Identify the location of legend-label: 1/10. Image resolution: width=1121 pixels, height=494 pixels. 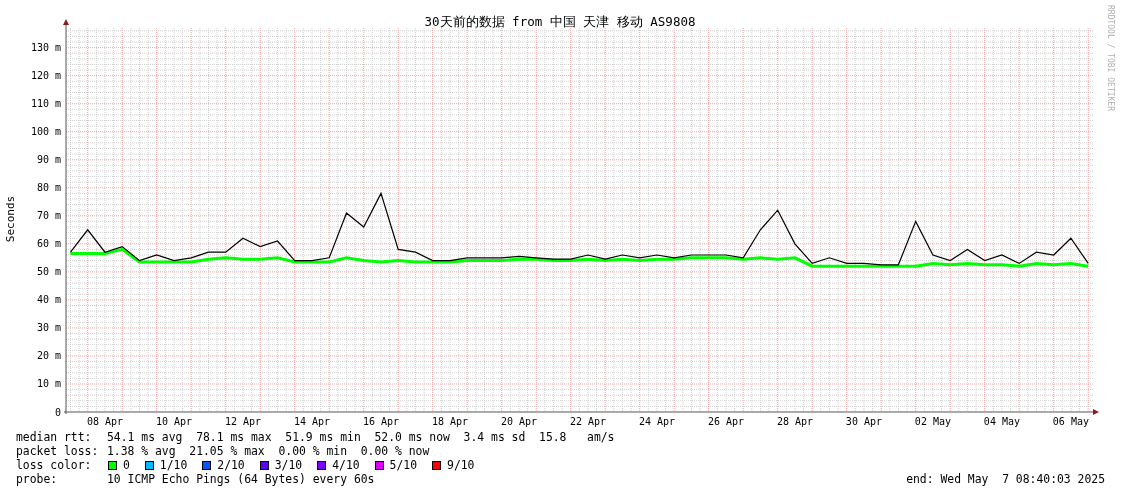
(173, 465).